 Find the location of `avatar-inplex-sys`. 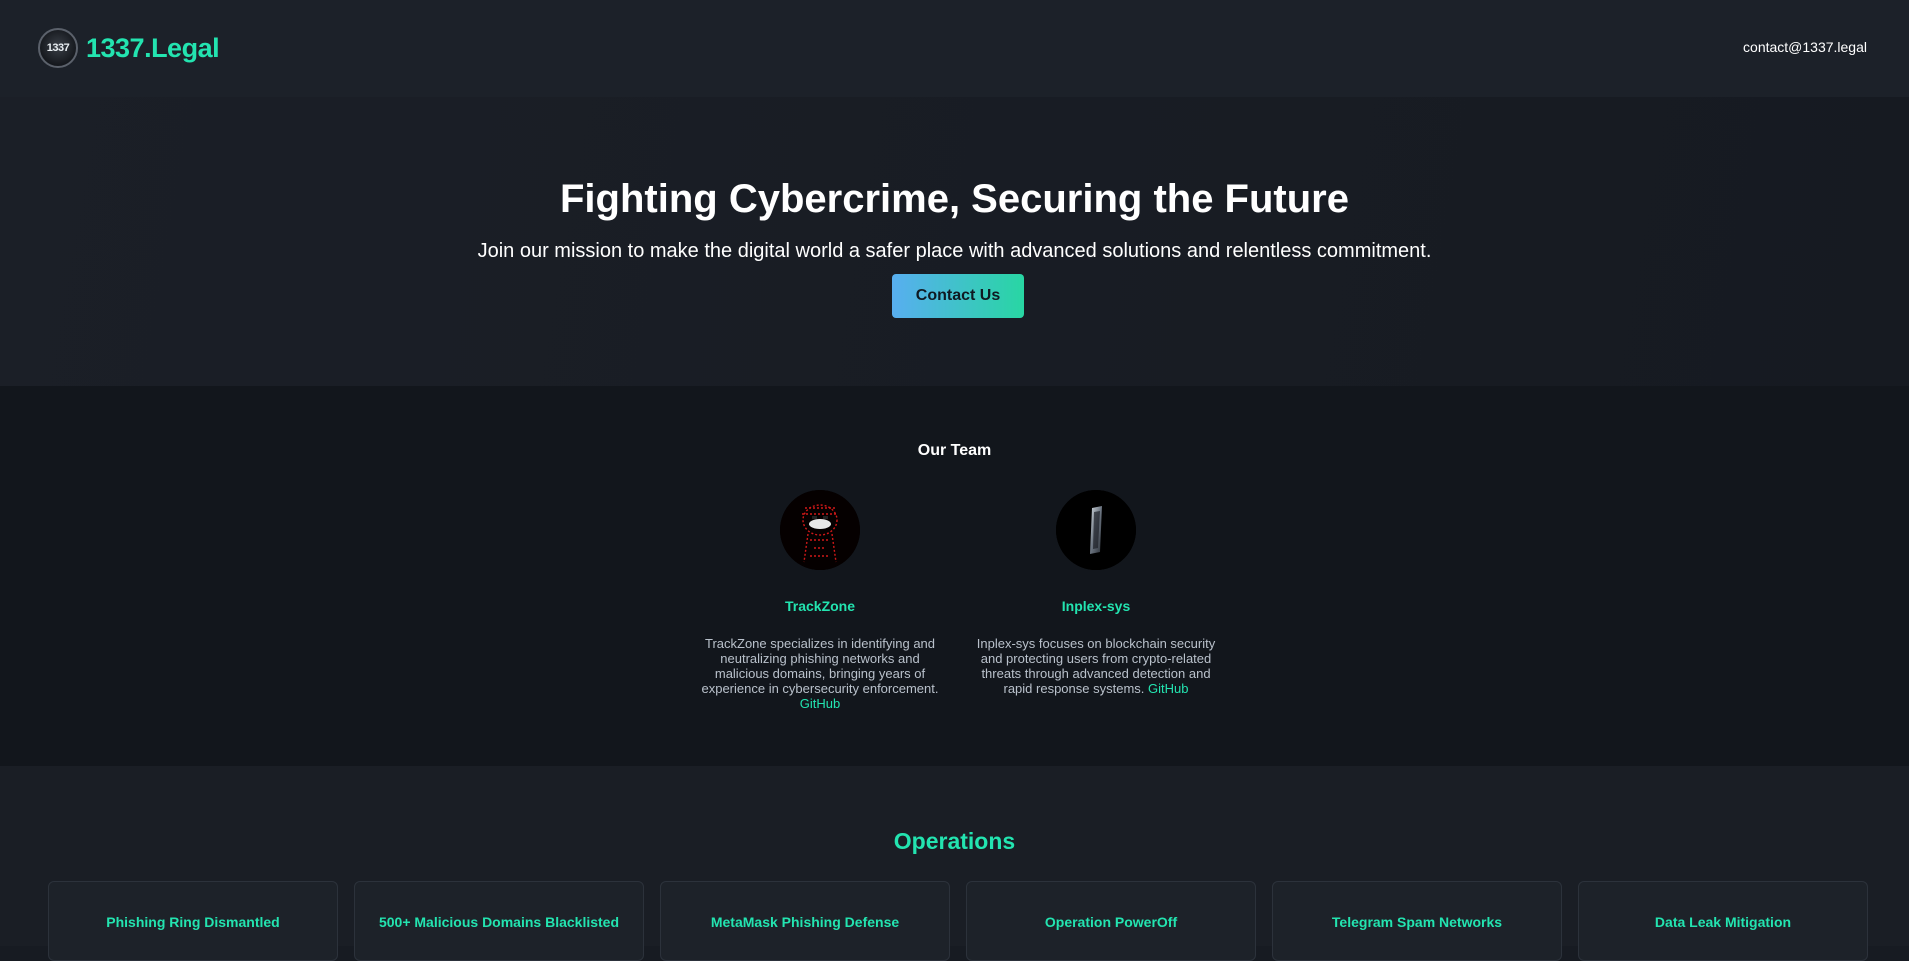

avatar-inplex-sys is located at coordinates (1096, 530).